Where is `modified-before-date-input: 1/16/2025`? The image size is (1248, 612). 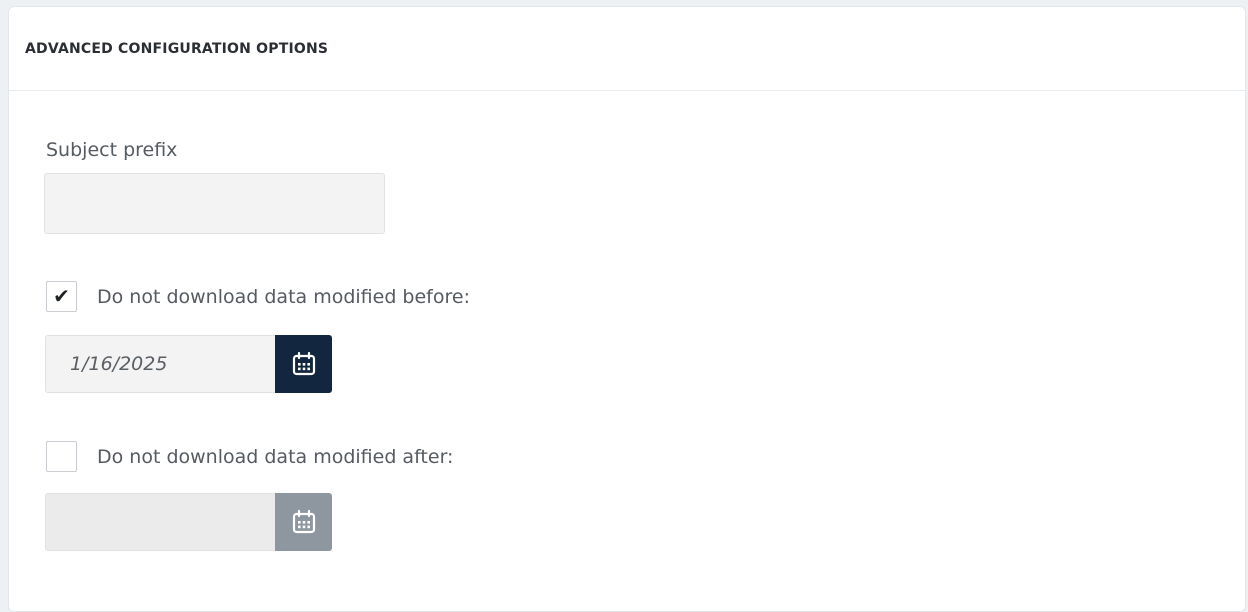
modified-before-date-input: 1/16/2025 is located at coordinates (160, 364).